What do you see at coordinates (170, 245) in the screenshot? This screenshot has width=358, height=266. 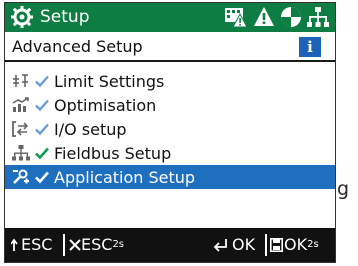 I see `footer-bar: ESC ESC 2s OK OK 2s` at bounding box center [170, 245].